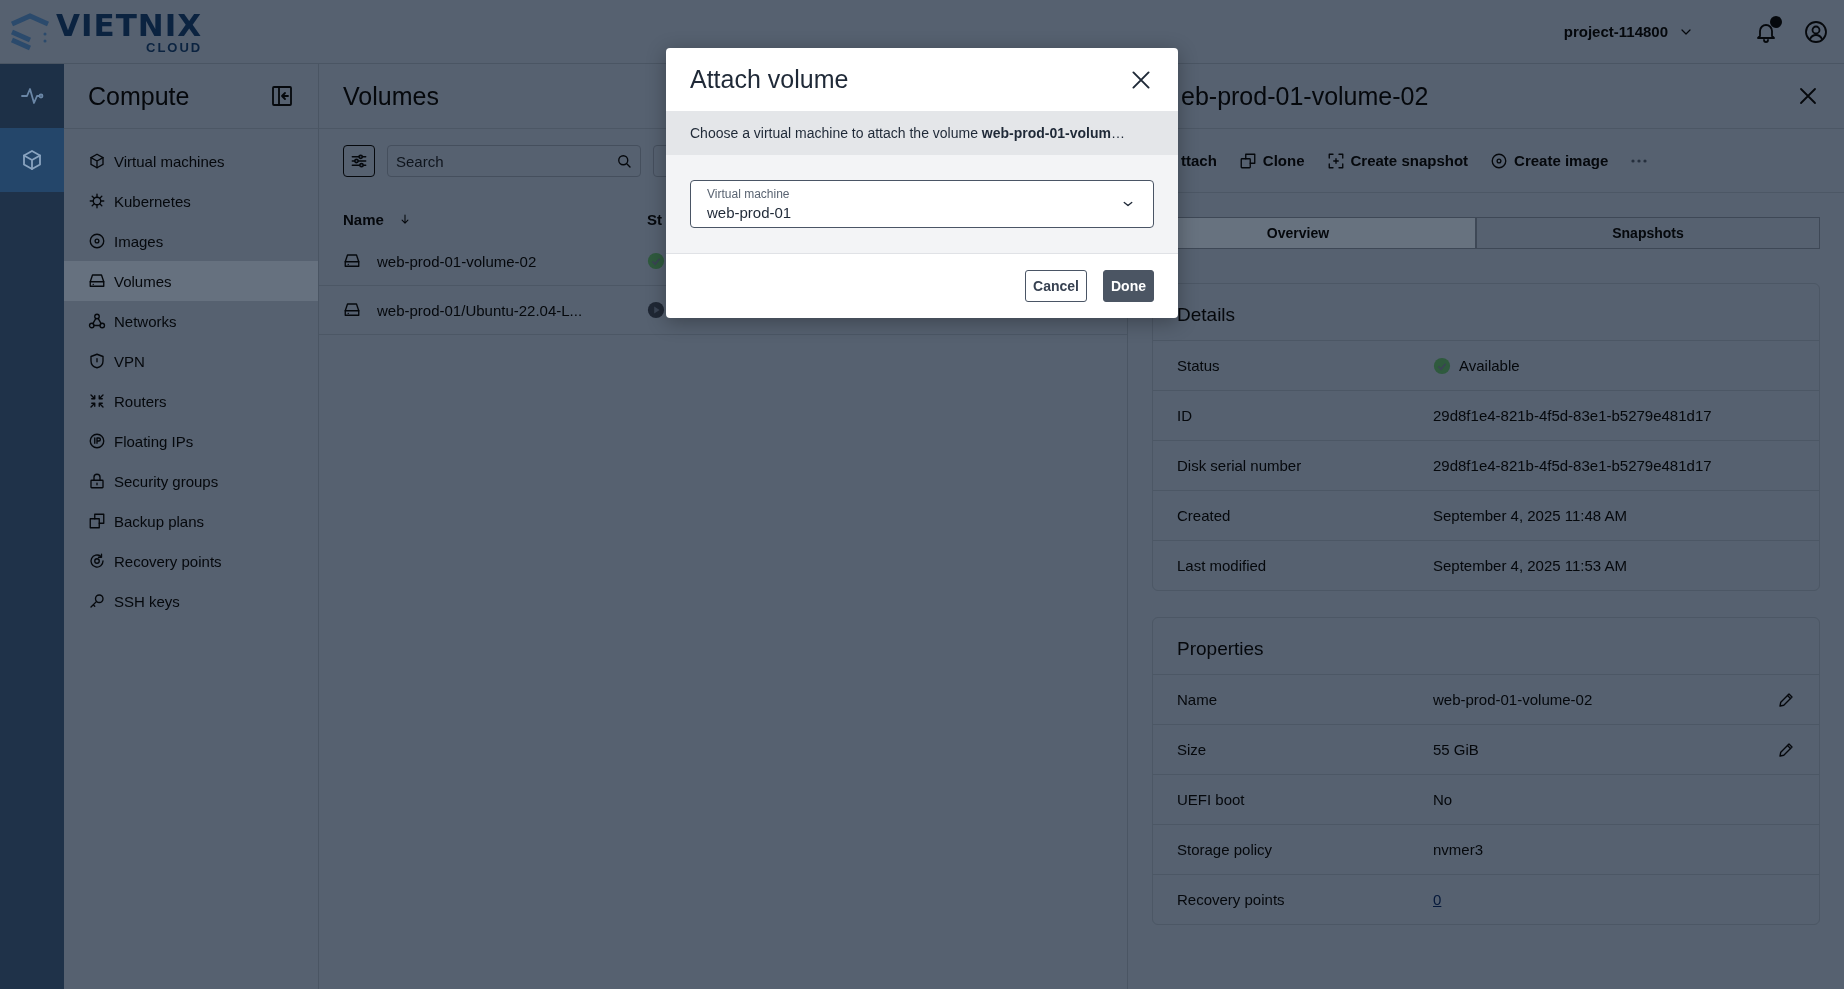 Image resolution: width=1844 pixels, height=989 pixels. What do you see at coordinates (191, 601) in the screenshot?
I see `nav-item: SSH keys` at bounding box center [191, 601].